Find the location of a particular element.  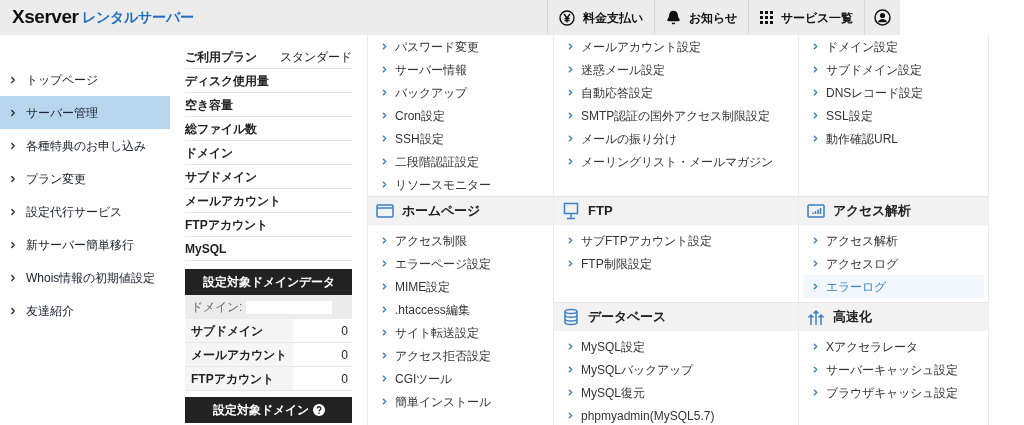

menu-link: SSH設定 is located at coordinates (460, 138).